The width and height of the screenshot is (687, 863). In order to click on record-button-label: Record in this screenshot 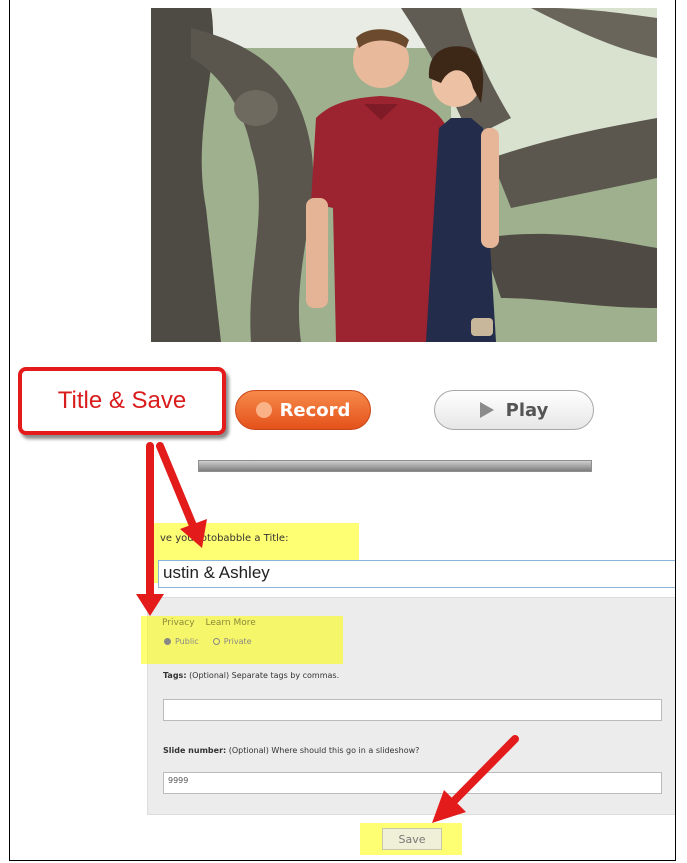, I will do `click(315, 410)`.